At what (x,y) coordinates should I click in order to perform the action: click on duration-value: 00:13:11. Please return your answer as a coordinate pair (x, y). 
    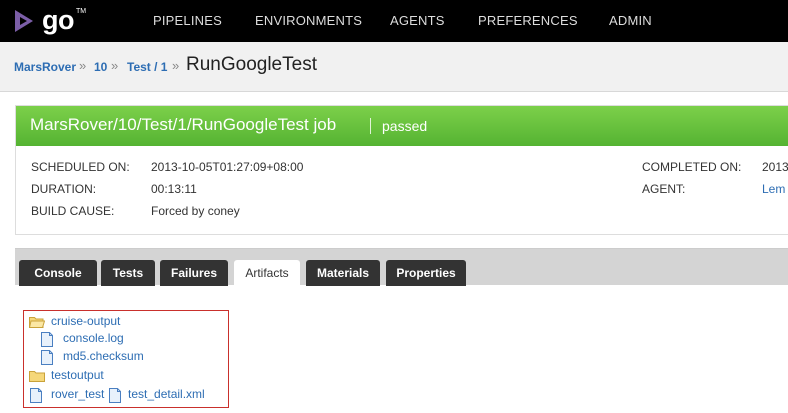
    Looking at the image, I should click on (174, 189).